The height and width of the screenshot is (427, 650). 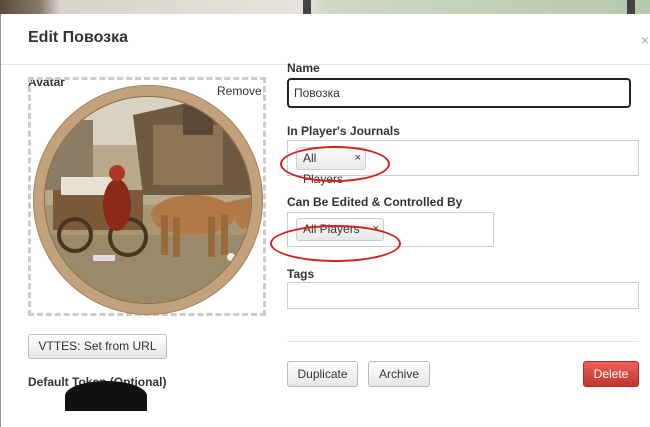 I want to click on default-token-image, so click(x=106, y=396).